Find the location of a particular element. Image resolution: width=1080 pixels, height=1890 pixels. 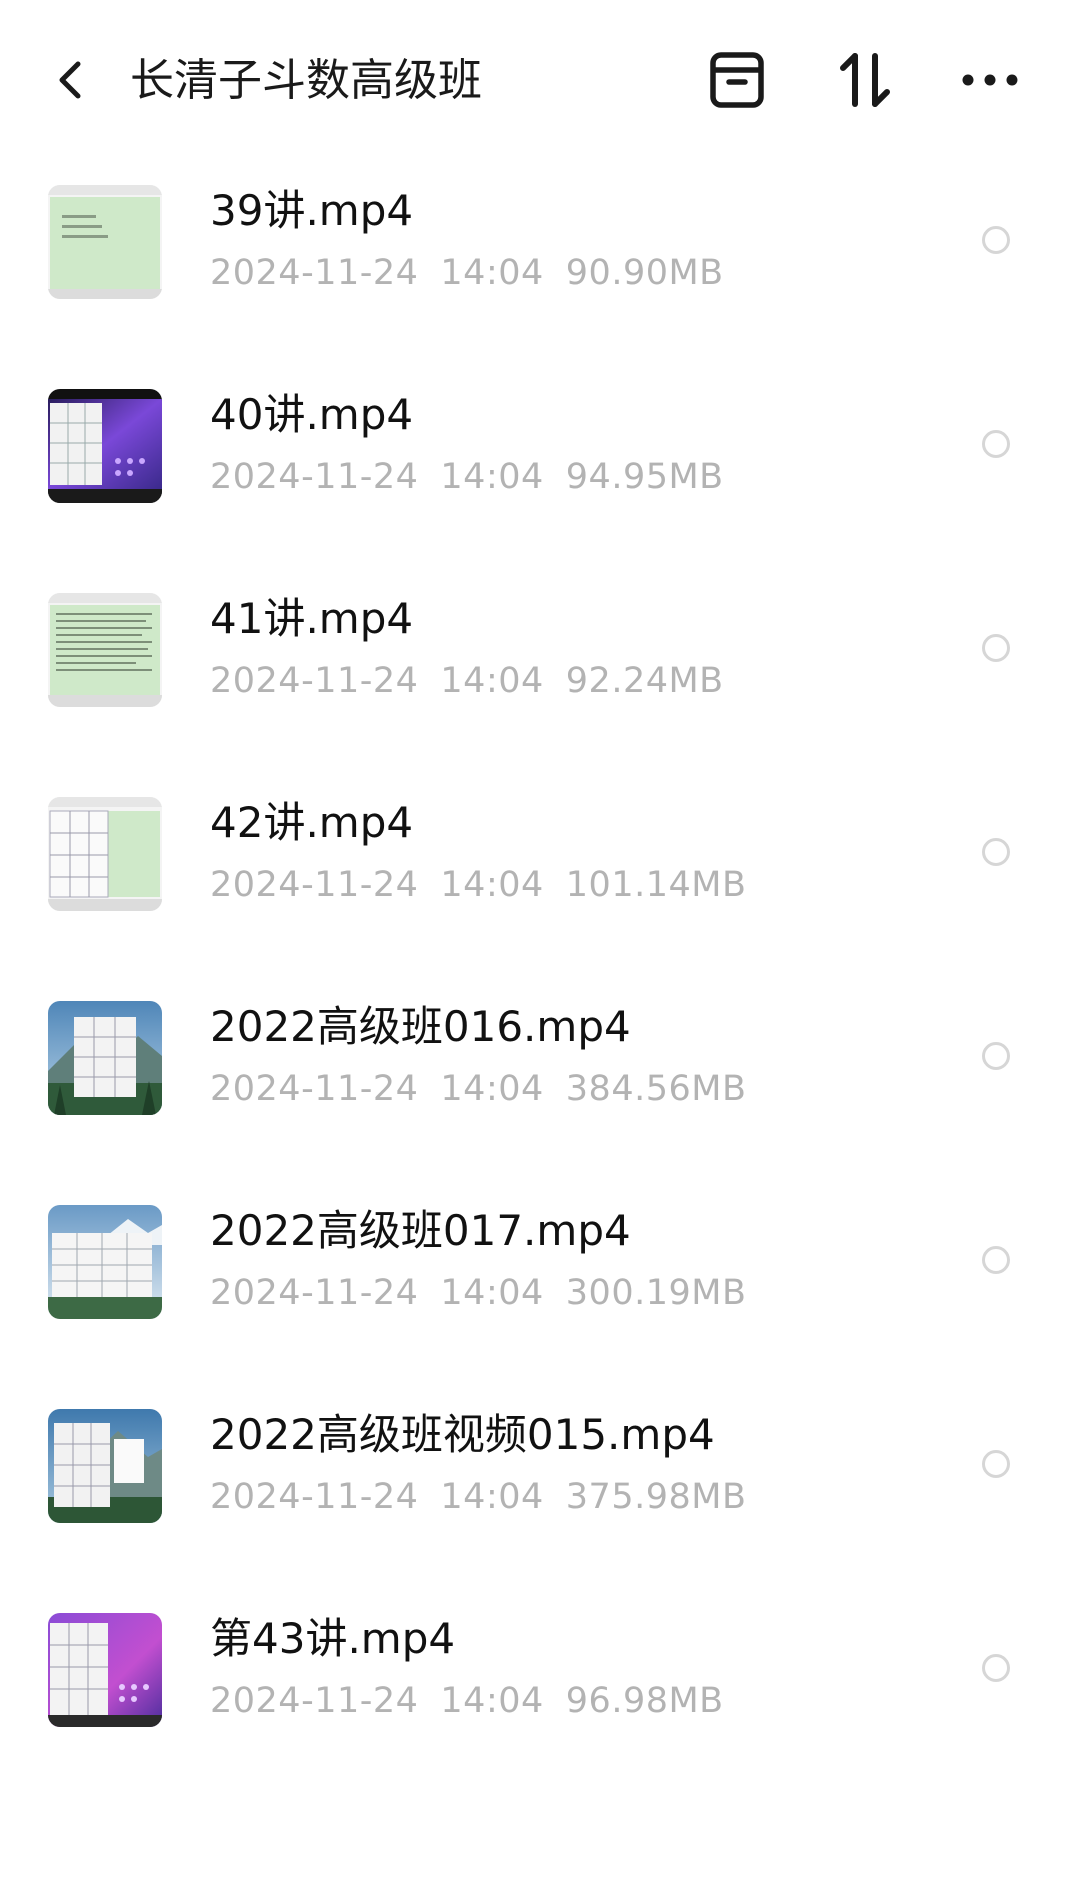

file-name: 2022高级班017.mp4 is located at coordinates (420, 1230).